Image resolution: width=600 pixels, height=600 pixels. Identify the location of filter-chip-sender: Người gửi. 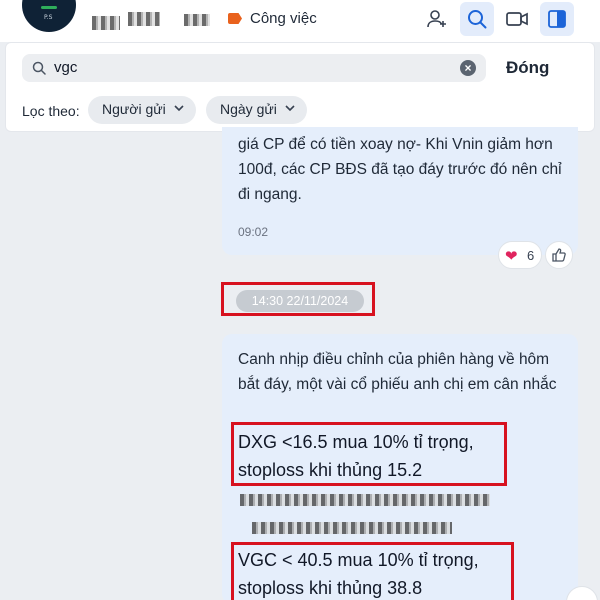
(142, 110).